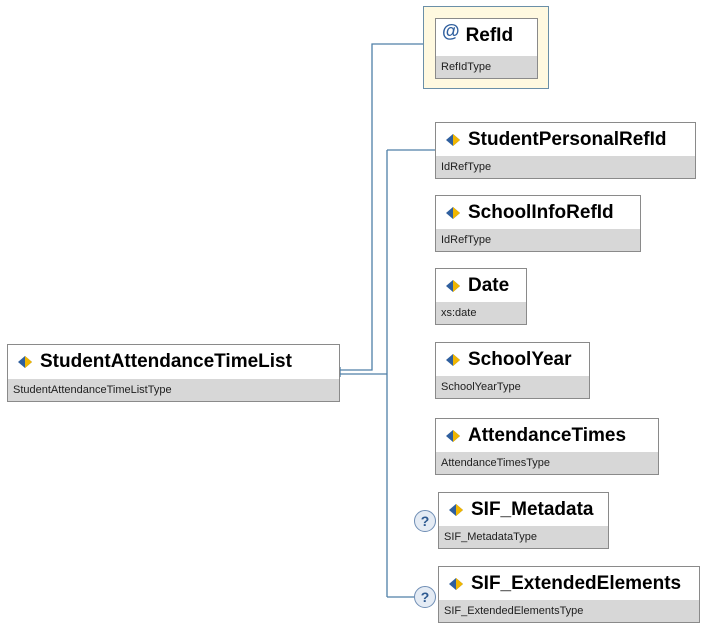 The height and width of the screenshot is (623, 704). What do you see at coordinates (541, 212) in the screenshot?
I see `element-label: SchoolInfoRefId` at bounding box center [541, 212].